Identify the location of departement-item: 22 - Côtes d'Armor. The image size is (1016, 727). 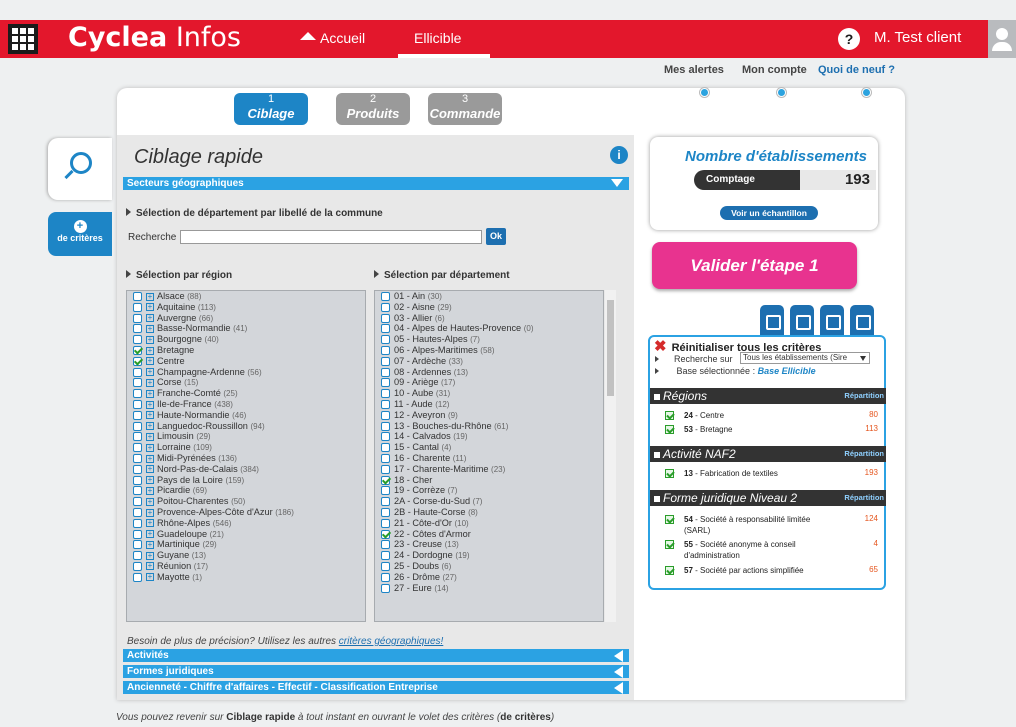
(489, 534).